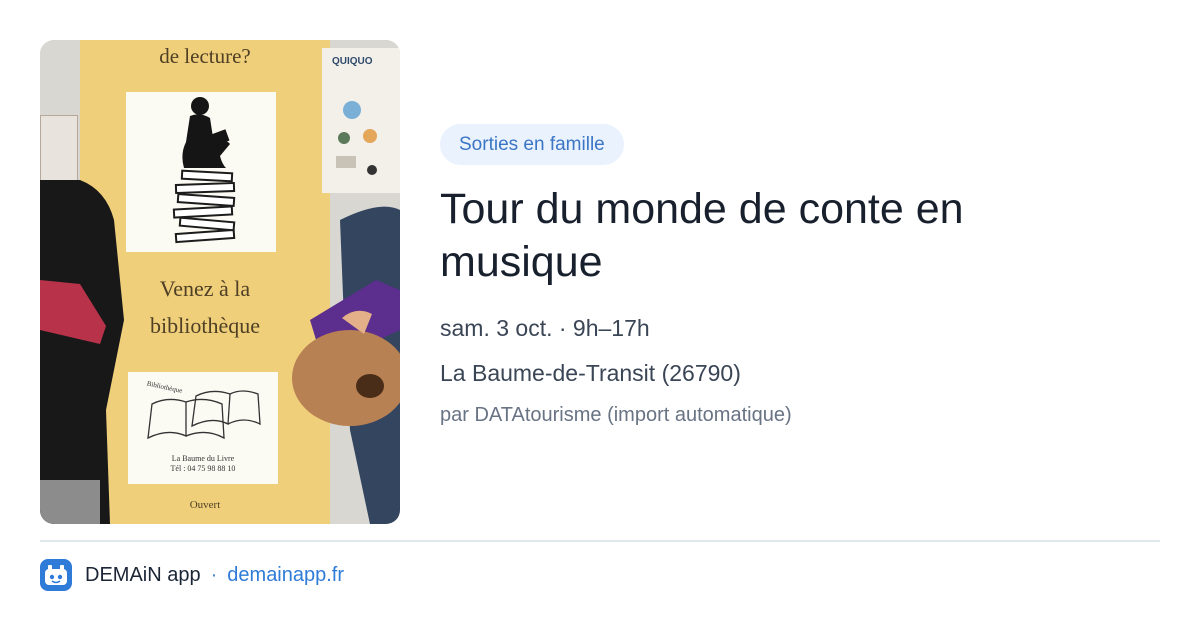  I want to click on event-location: La Baume-de-Transit (26790), so click(590, 373).